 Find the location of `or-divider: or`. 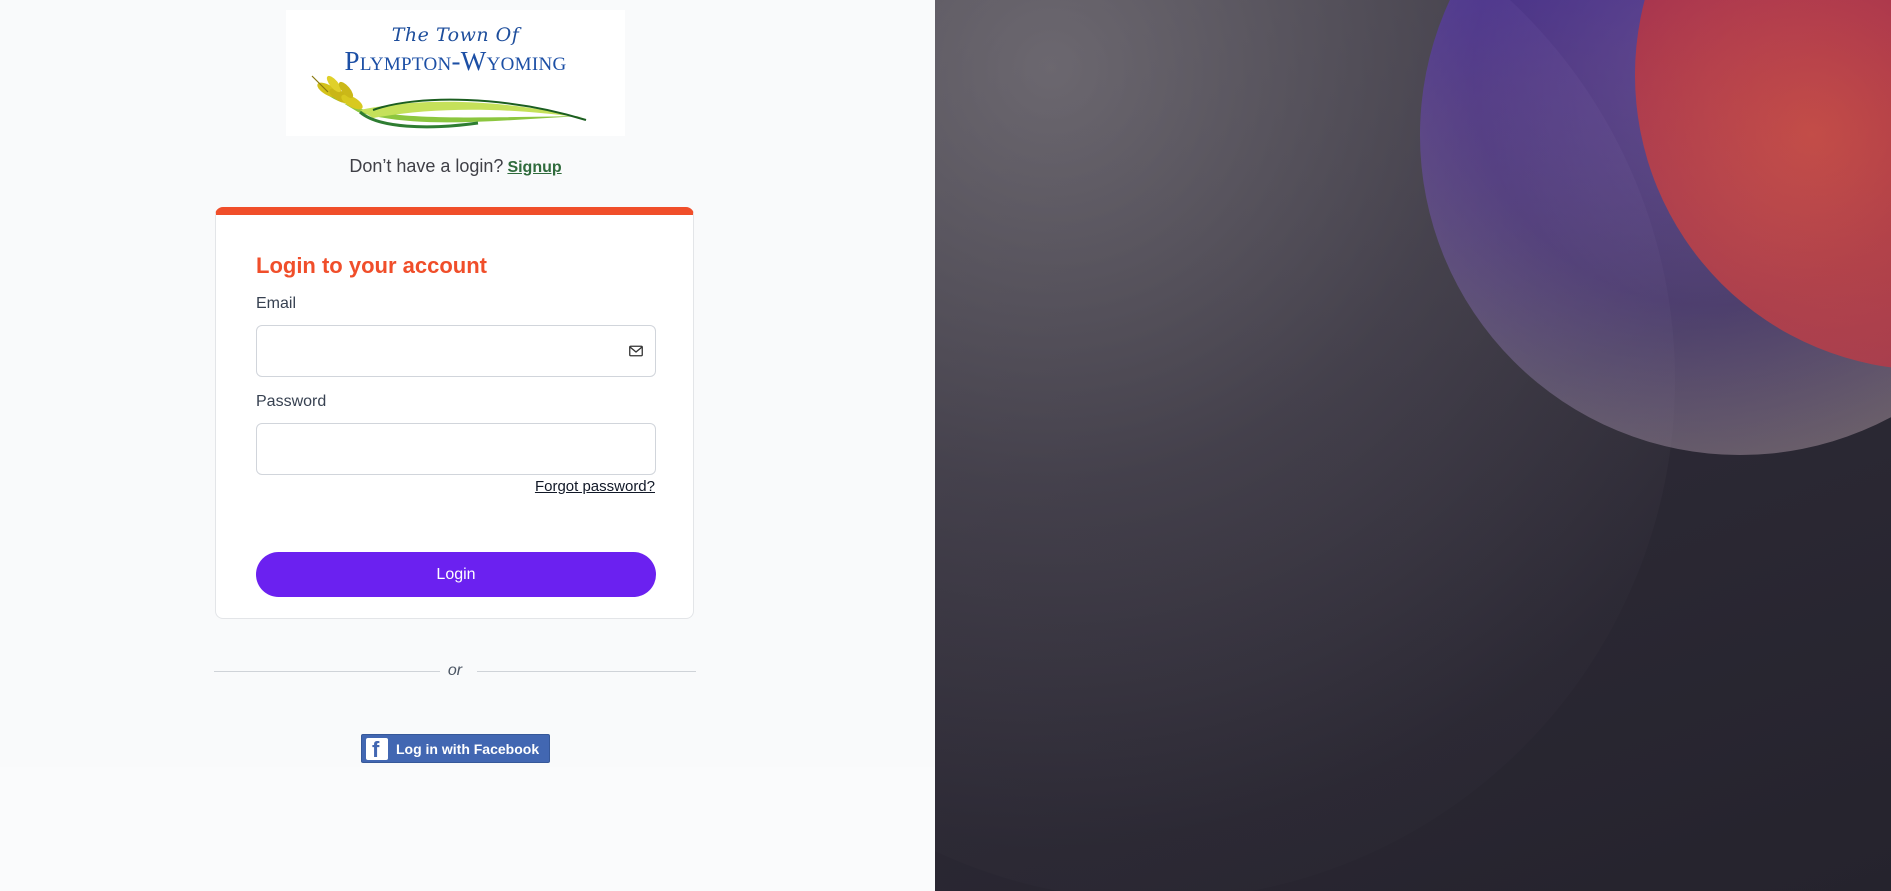

or-divider: or is located at coordinates (455, 671).